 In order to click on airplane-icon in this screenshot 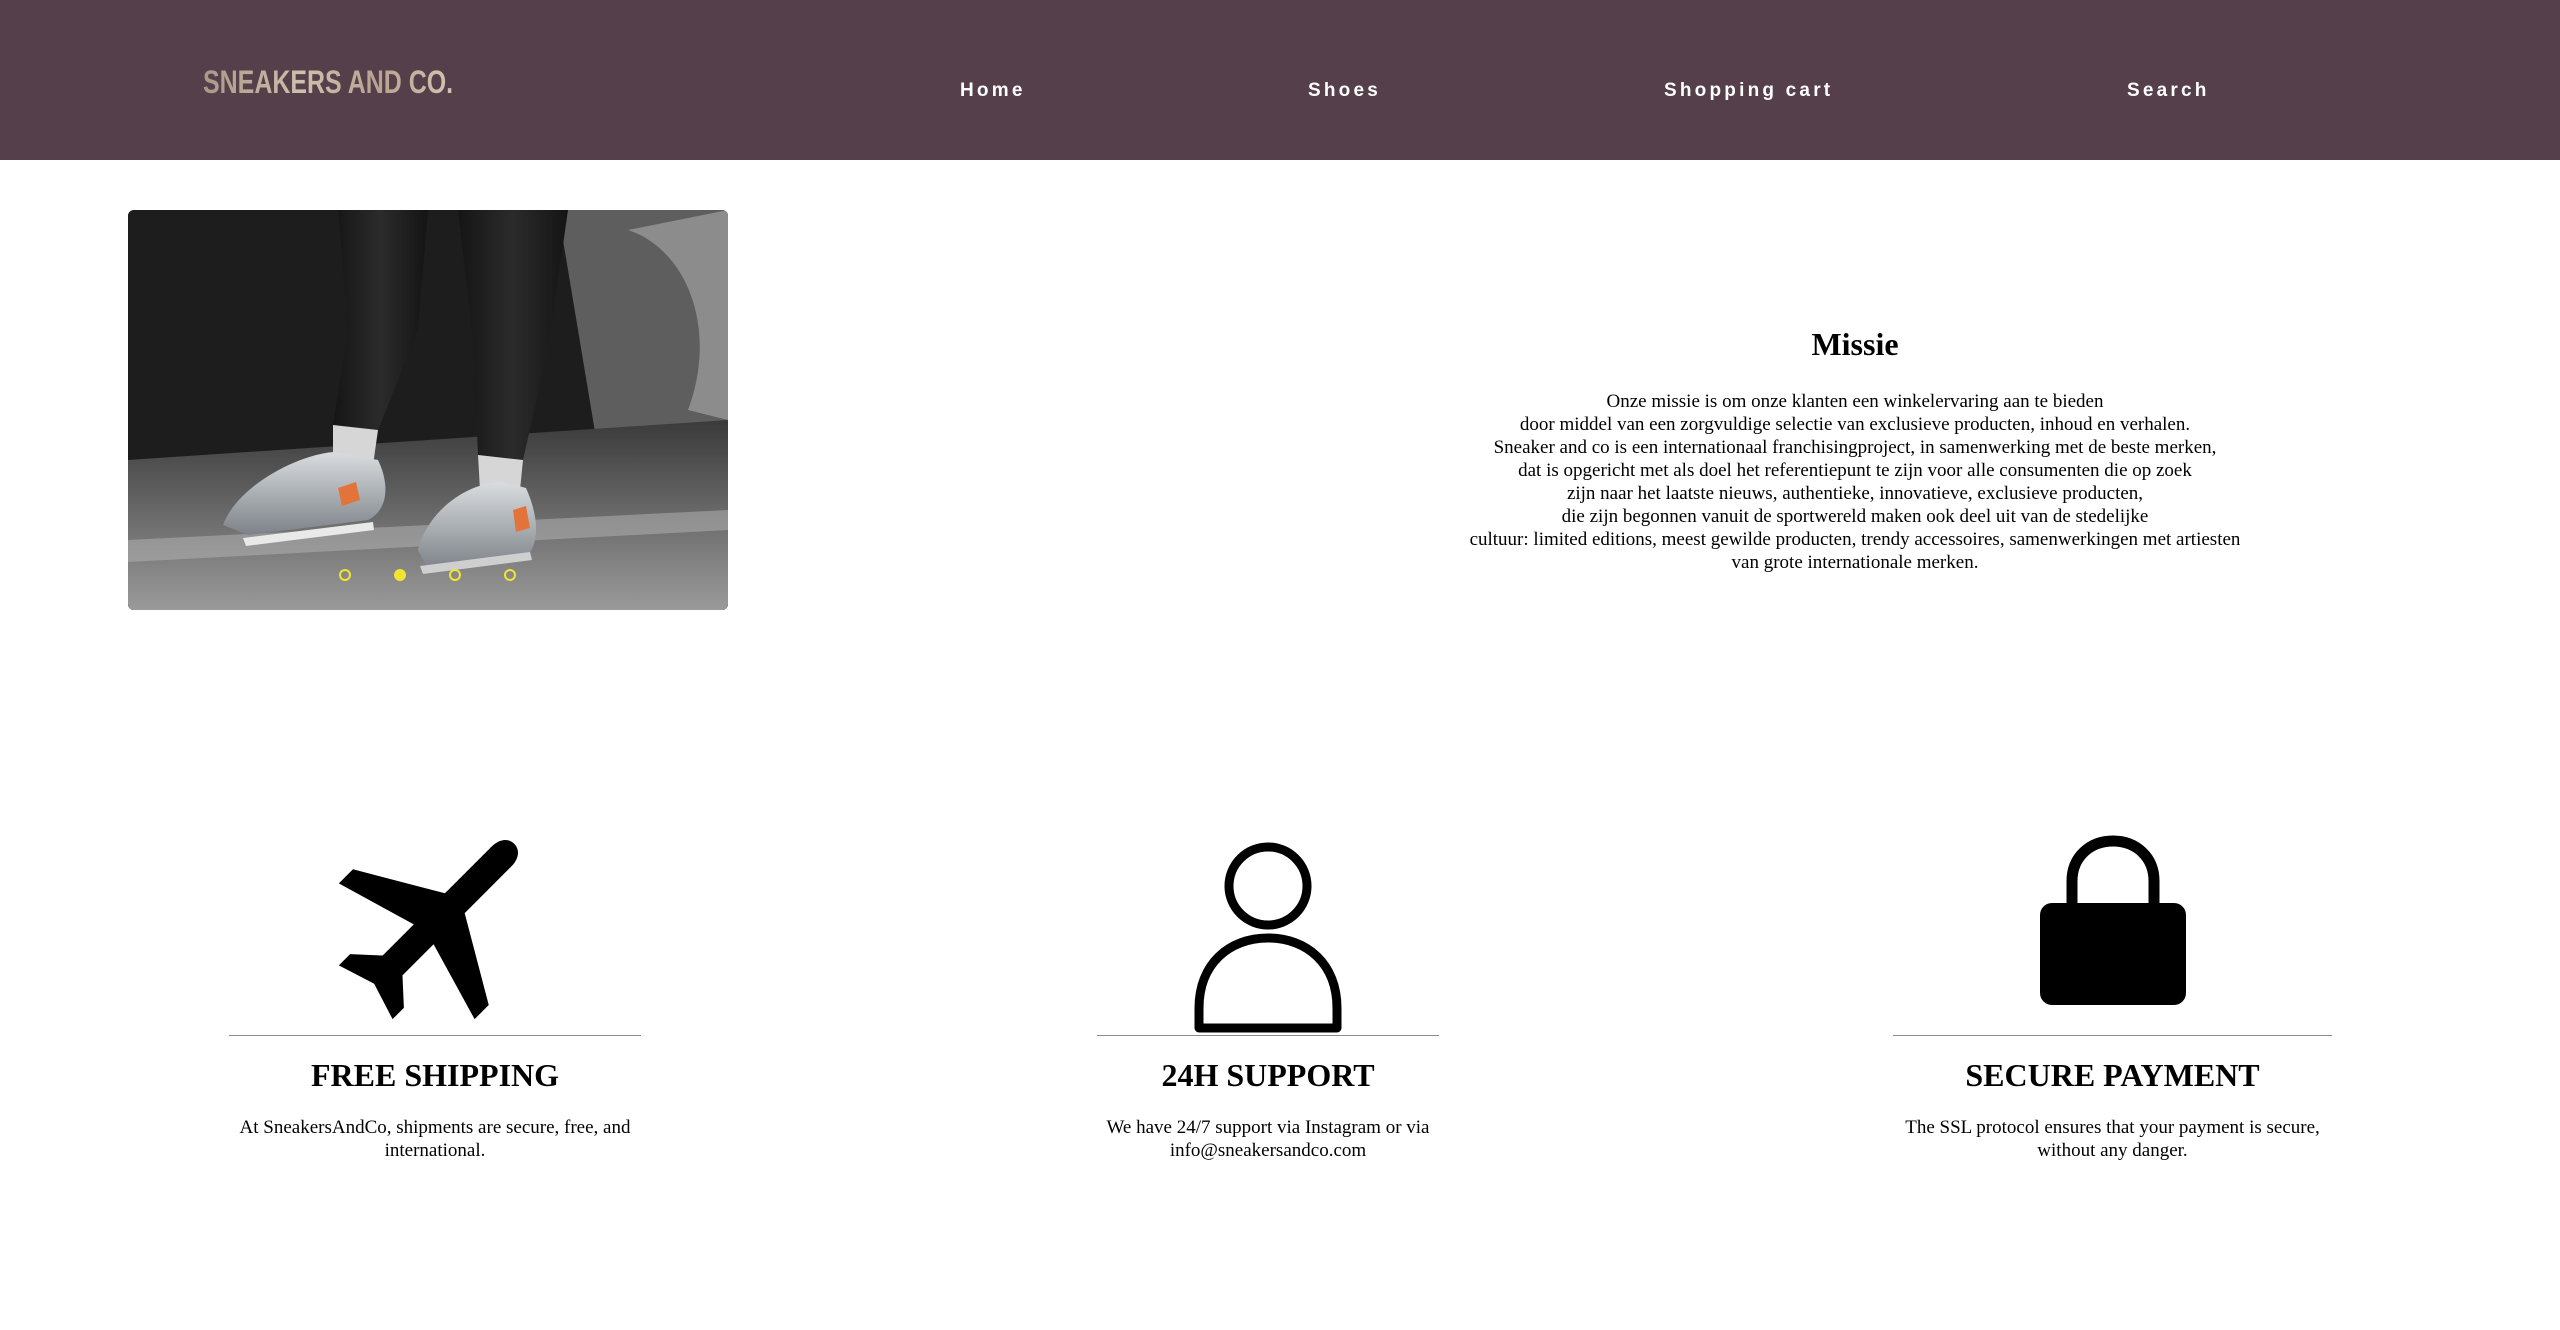, I will do `click(428, 930)`.